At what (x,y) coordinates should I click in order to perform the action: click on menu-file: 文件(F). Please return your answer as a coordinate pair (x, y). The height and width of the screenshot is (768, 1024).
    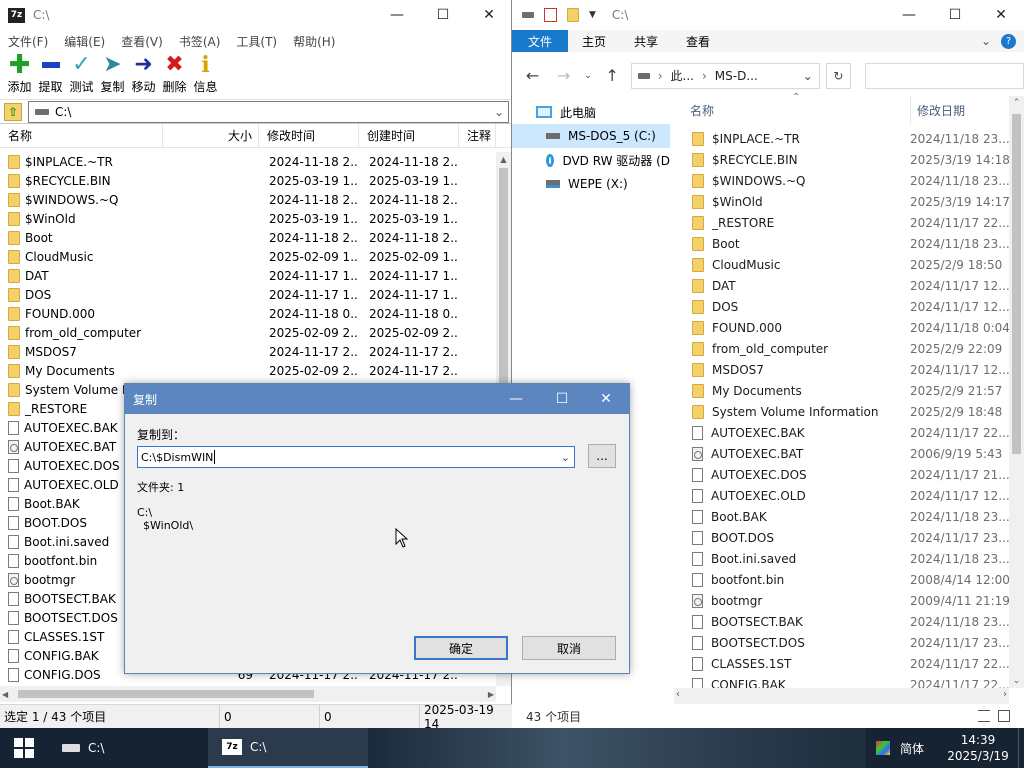
    Looking at the image, I should click on (28, 41).